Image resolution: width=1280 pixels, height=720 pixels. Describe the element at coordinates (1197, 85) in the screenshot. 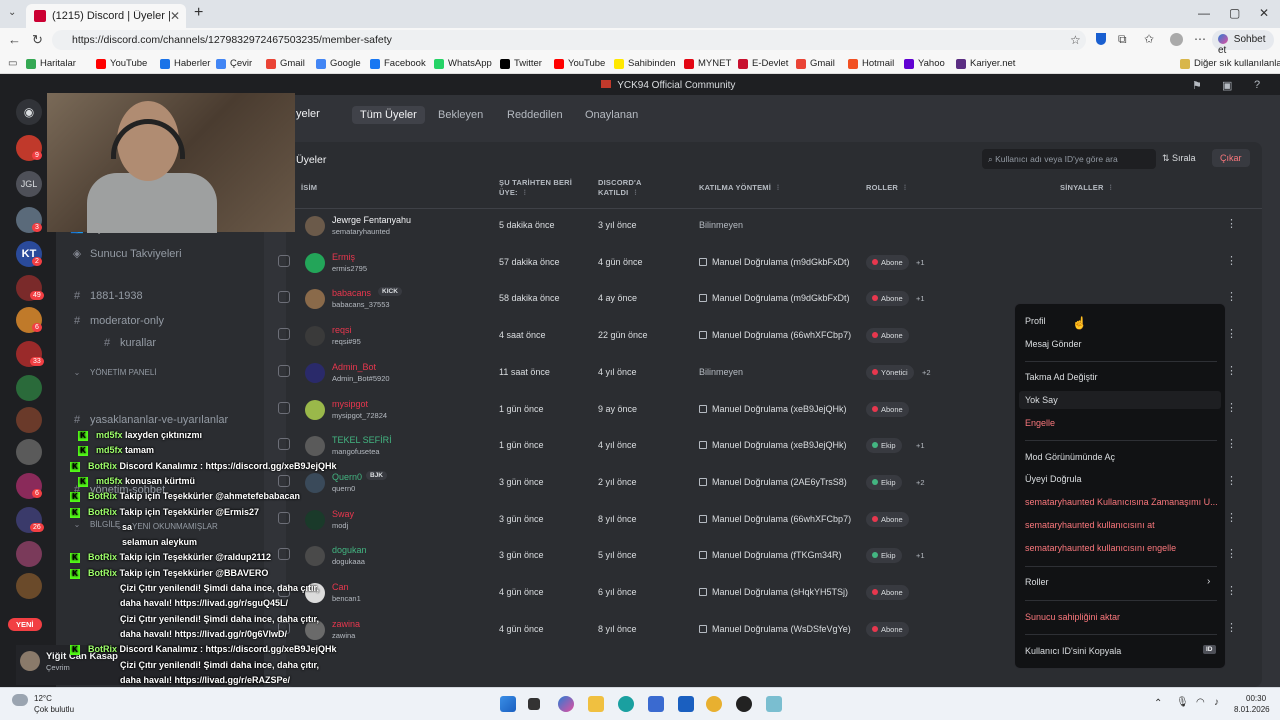

I see `inbox-flag-icon: ⚑` at that location.